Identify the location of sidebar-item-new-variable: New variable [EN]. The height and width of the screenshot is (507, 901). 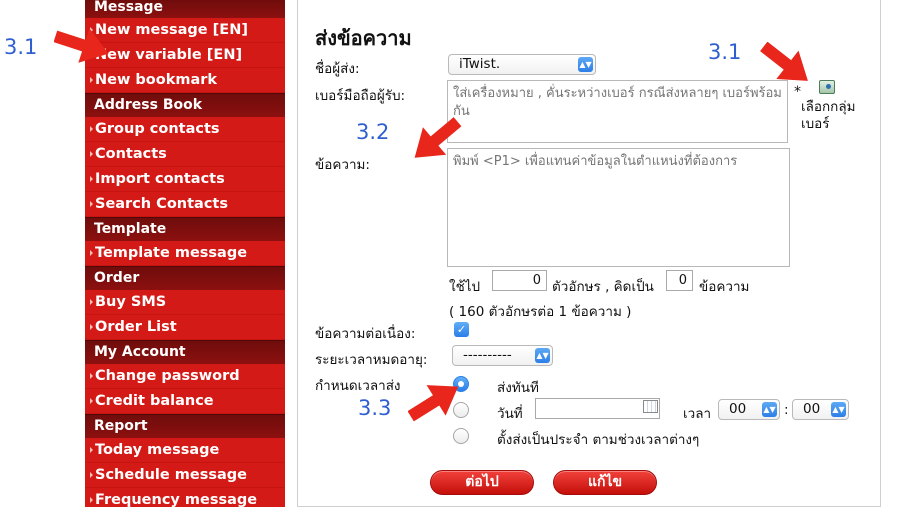
(185, 55).